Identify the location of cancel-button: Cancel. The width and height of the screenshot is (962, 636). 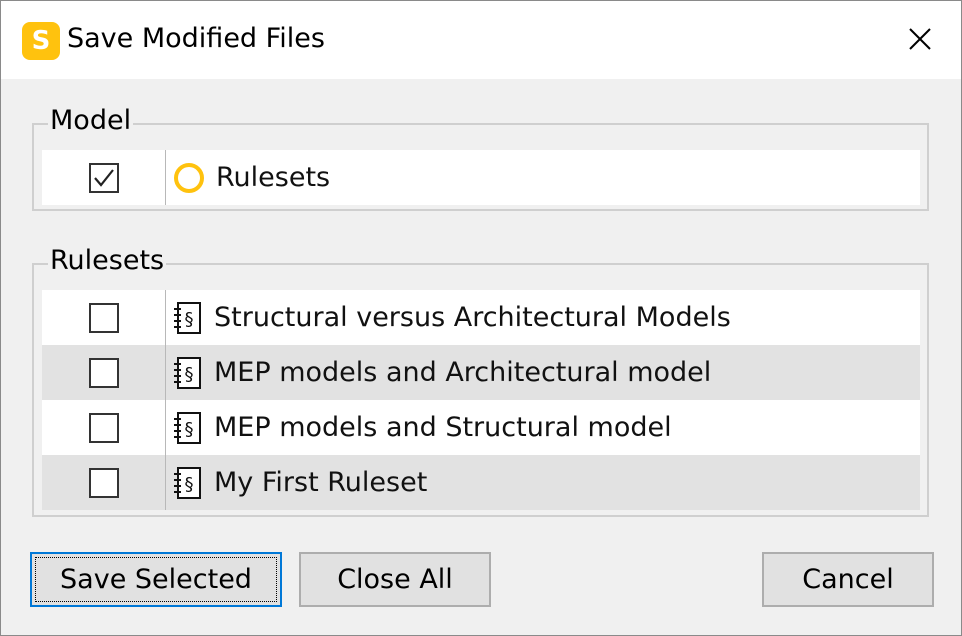
(848, 579).